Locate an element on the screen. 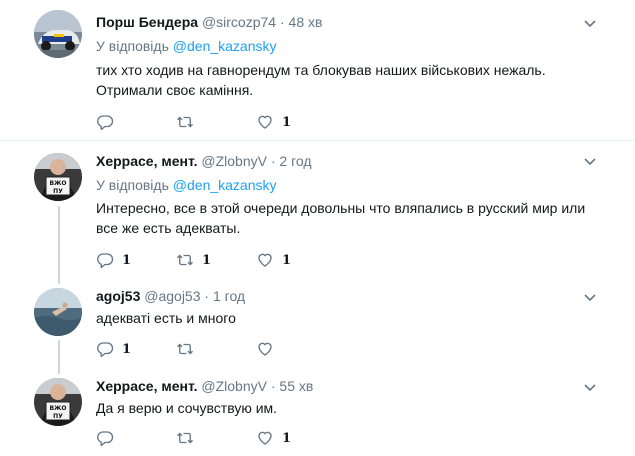  tweet-text: Да я верю и сочувствую им. is located at coordinates (187, 408).